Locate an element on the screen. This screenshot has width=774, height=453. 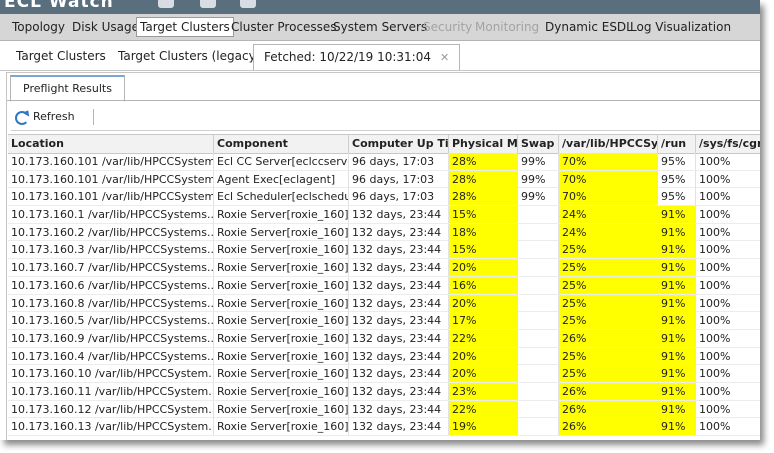
user-icon is located at coordinates (208, 4).